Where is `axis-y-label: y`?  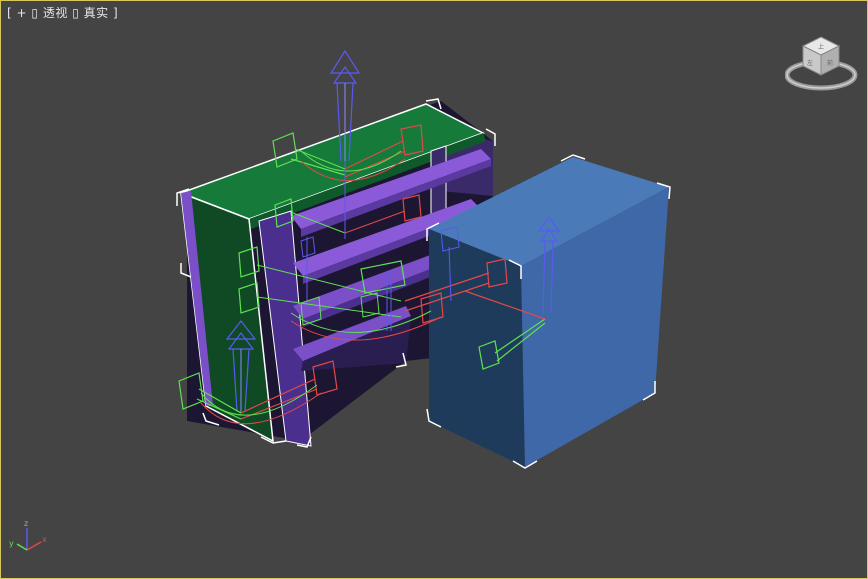 axis-y-label: y is located at coordinates (11, 543).